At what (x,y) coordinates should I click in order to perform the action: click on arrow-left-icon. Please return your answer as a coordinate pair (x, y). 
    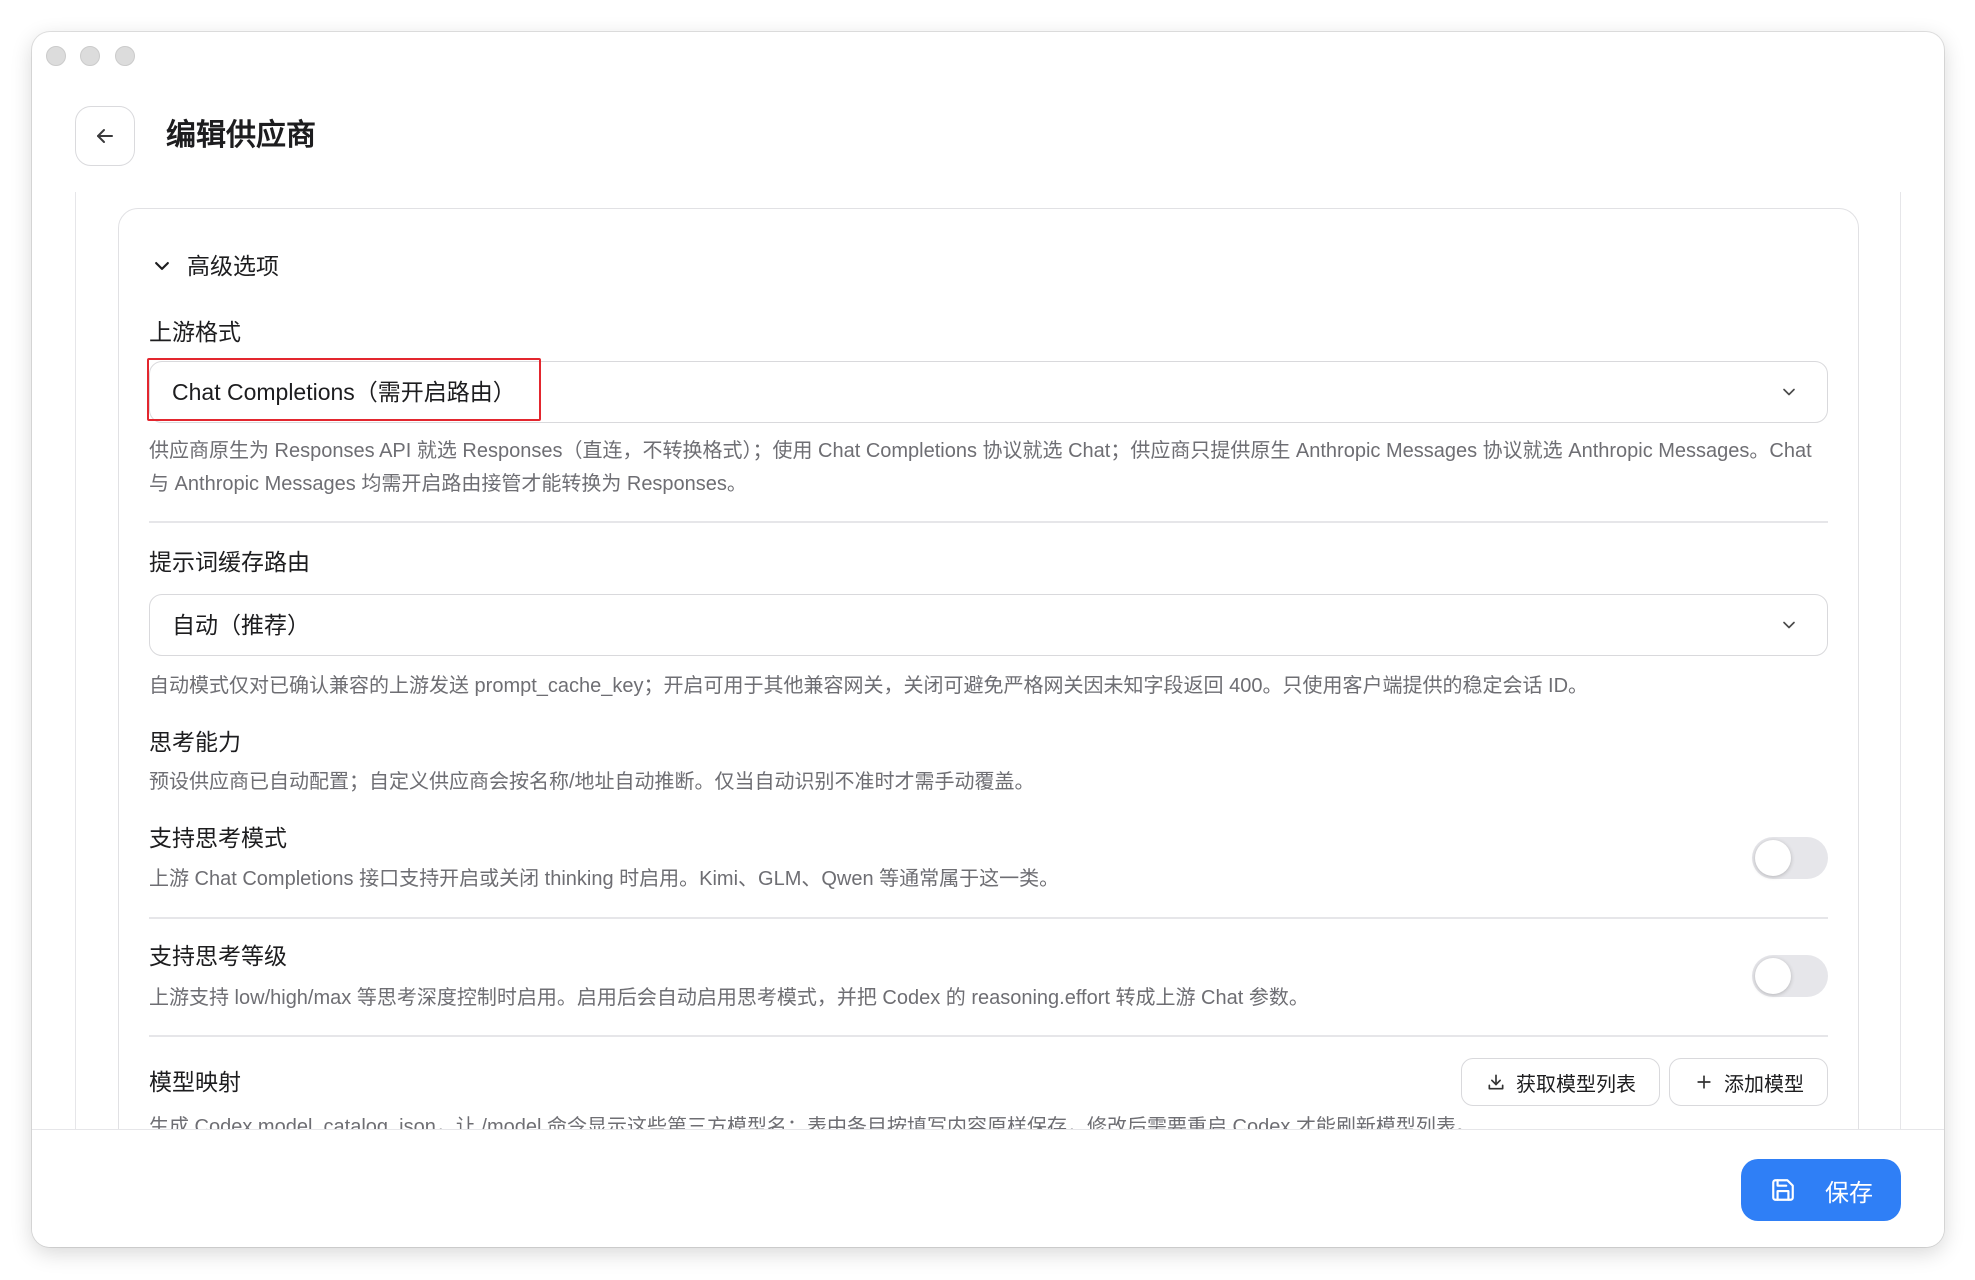
    Looking at the image, I should click on (105, 136).